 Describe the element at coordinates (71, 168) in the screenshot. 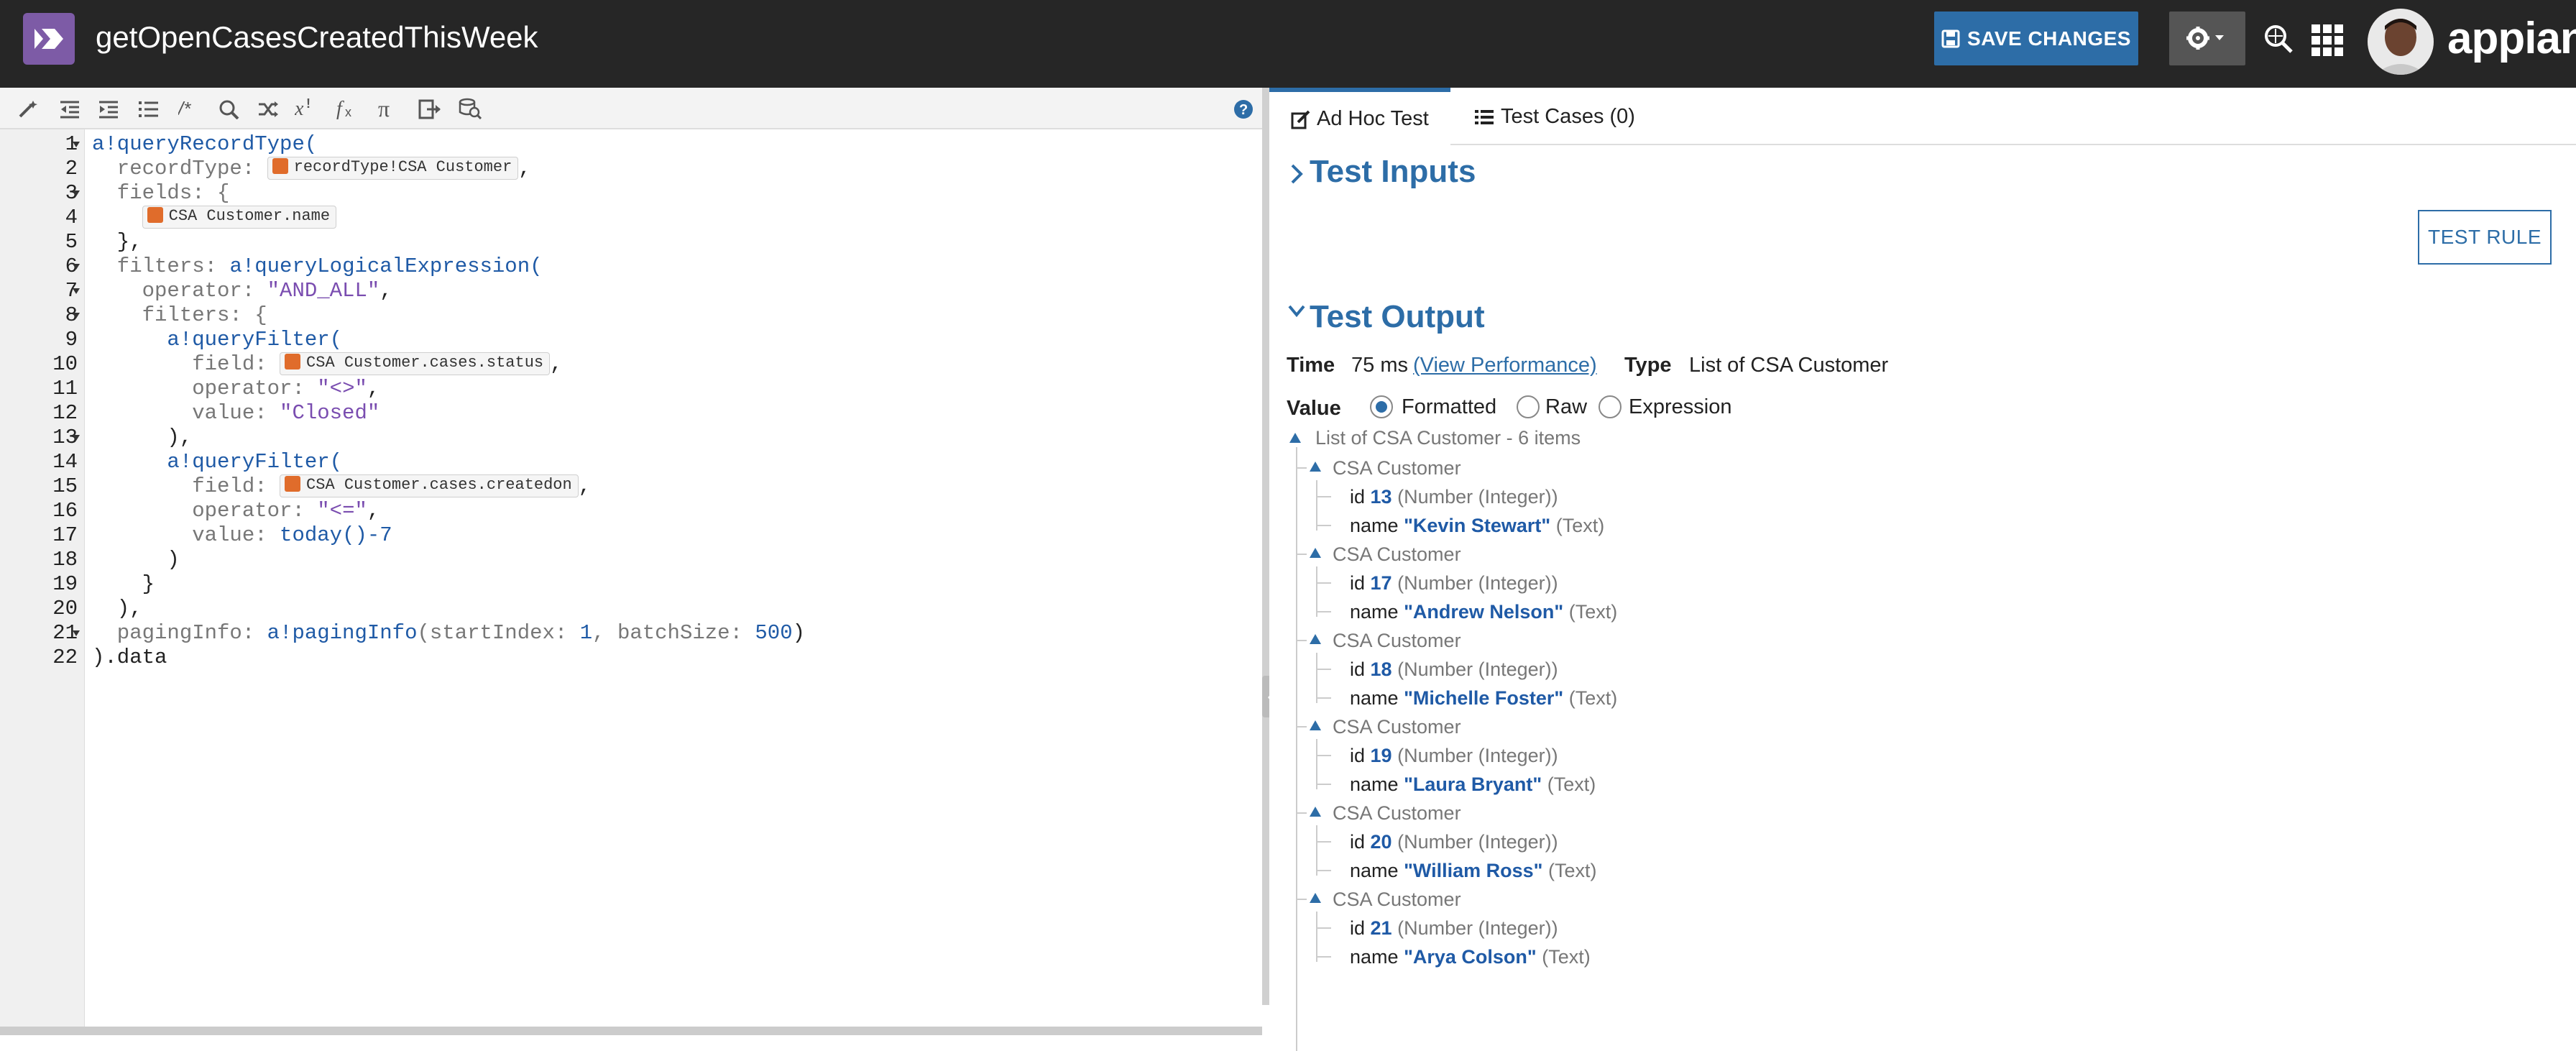

I see `line-number: 2` at that location.